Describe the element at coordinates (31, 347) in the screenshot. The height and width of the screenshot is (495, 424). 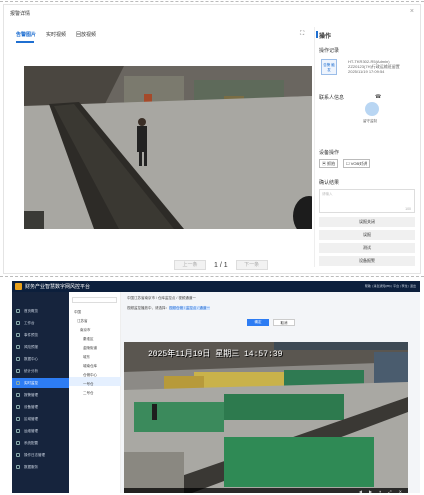
I see `sidebar-item-label: 风险预报` at that location.